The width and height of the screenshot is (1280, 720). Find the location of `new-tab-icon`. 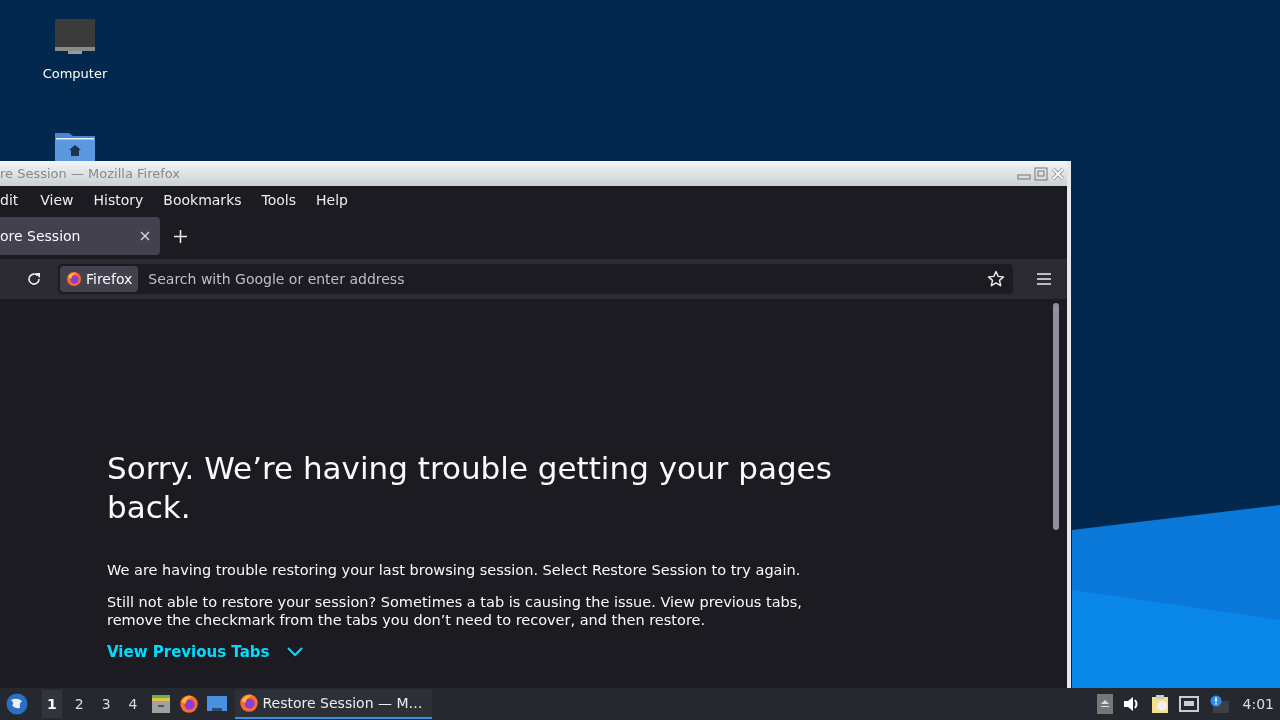

new-tab-icon is located at coordinates (180, 236).